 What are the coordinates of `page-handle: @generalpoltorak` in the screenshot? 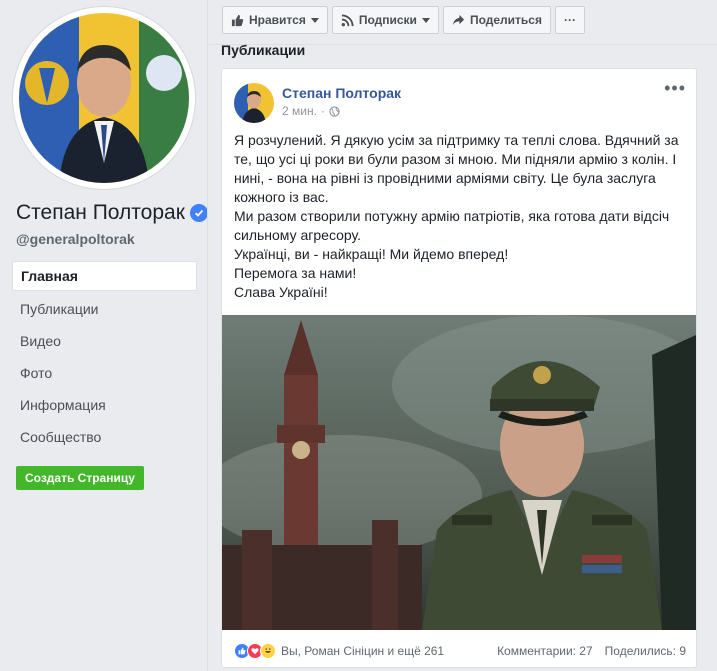 It's located at (75, 239).